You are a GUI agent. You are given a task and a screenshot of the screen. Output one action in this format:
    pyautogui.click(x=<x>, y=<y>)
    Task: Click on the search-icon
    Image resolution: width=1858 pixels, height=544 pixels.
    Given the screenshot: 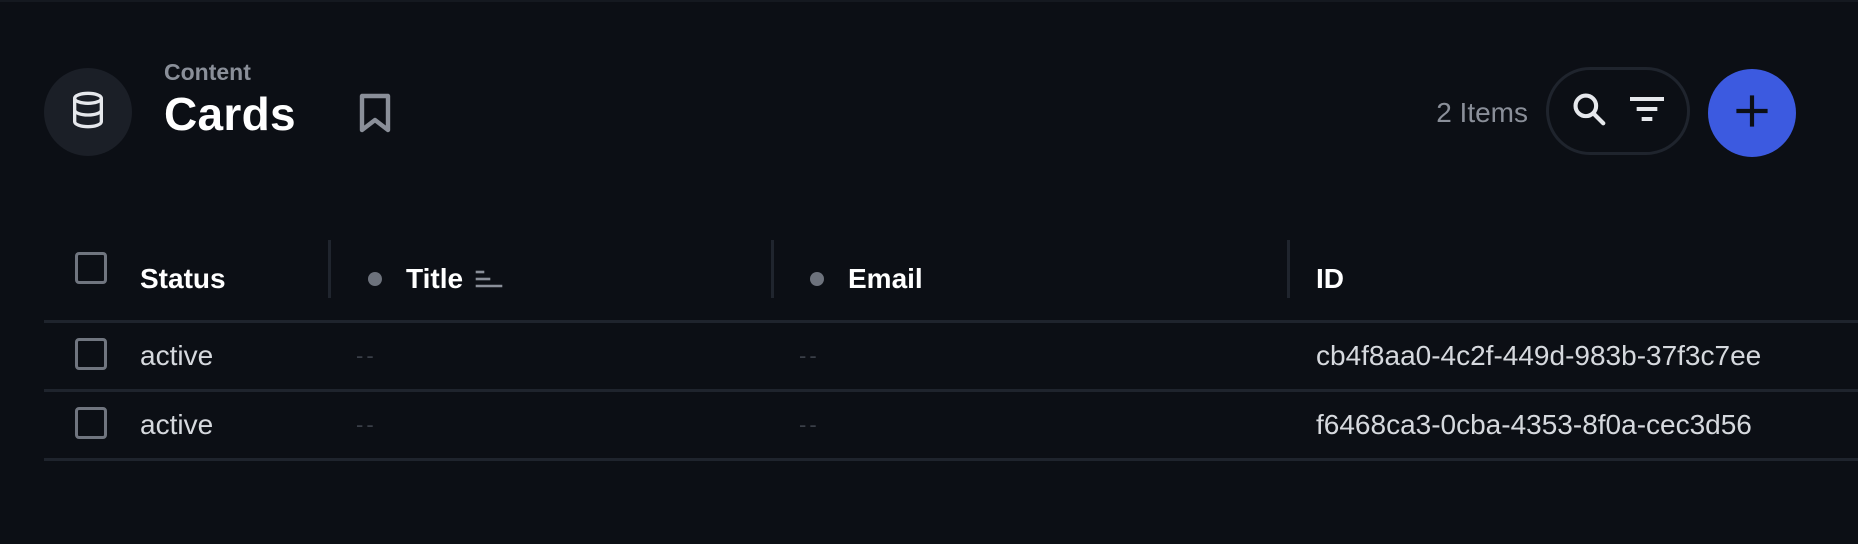 What is the action you would take?
    pyautogui.click(x=1589, y=111)
    